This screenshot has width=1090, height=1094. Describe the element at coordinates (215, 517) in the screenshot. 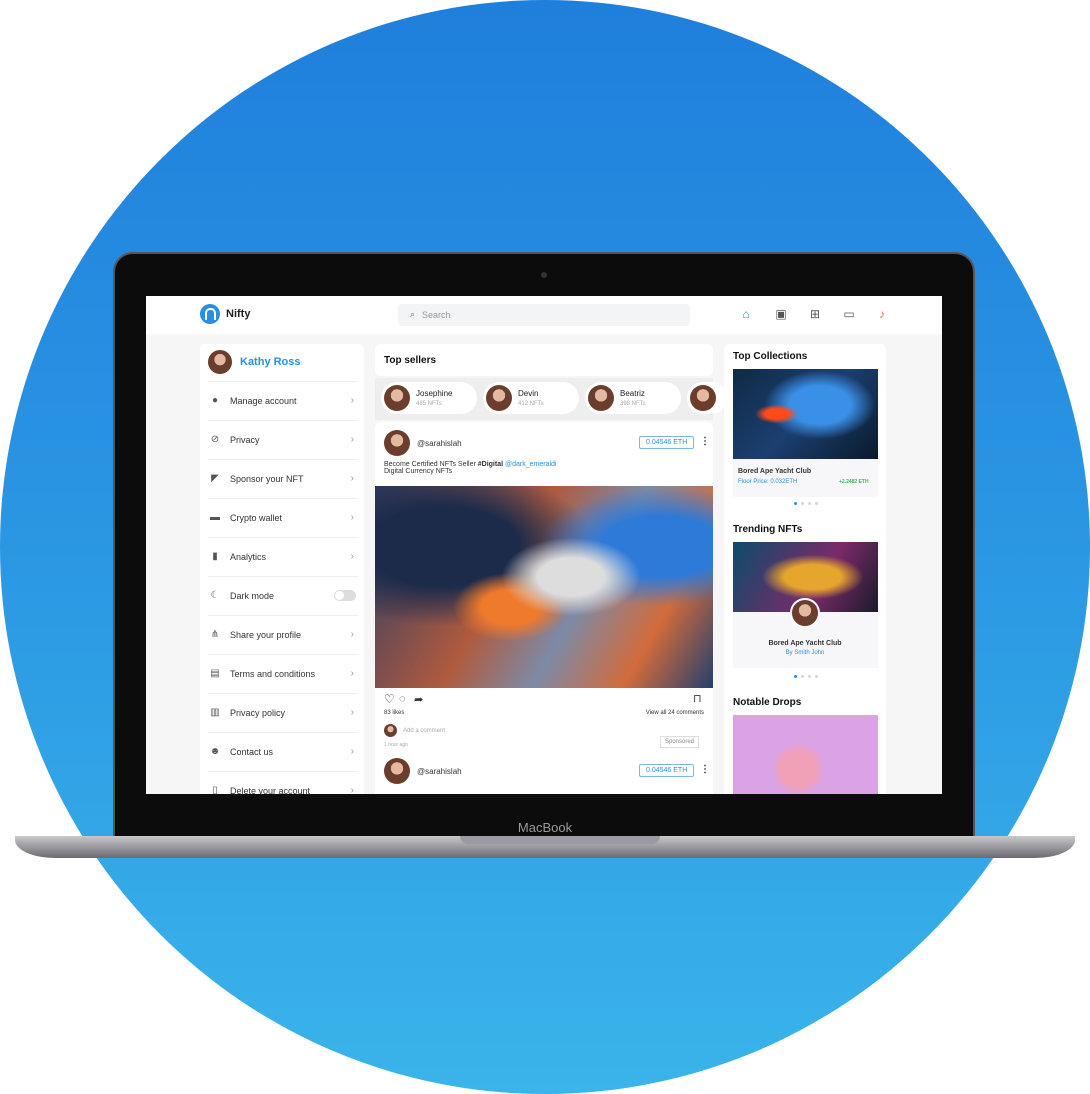

I see `wallet-icon: ▬` at that location.